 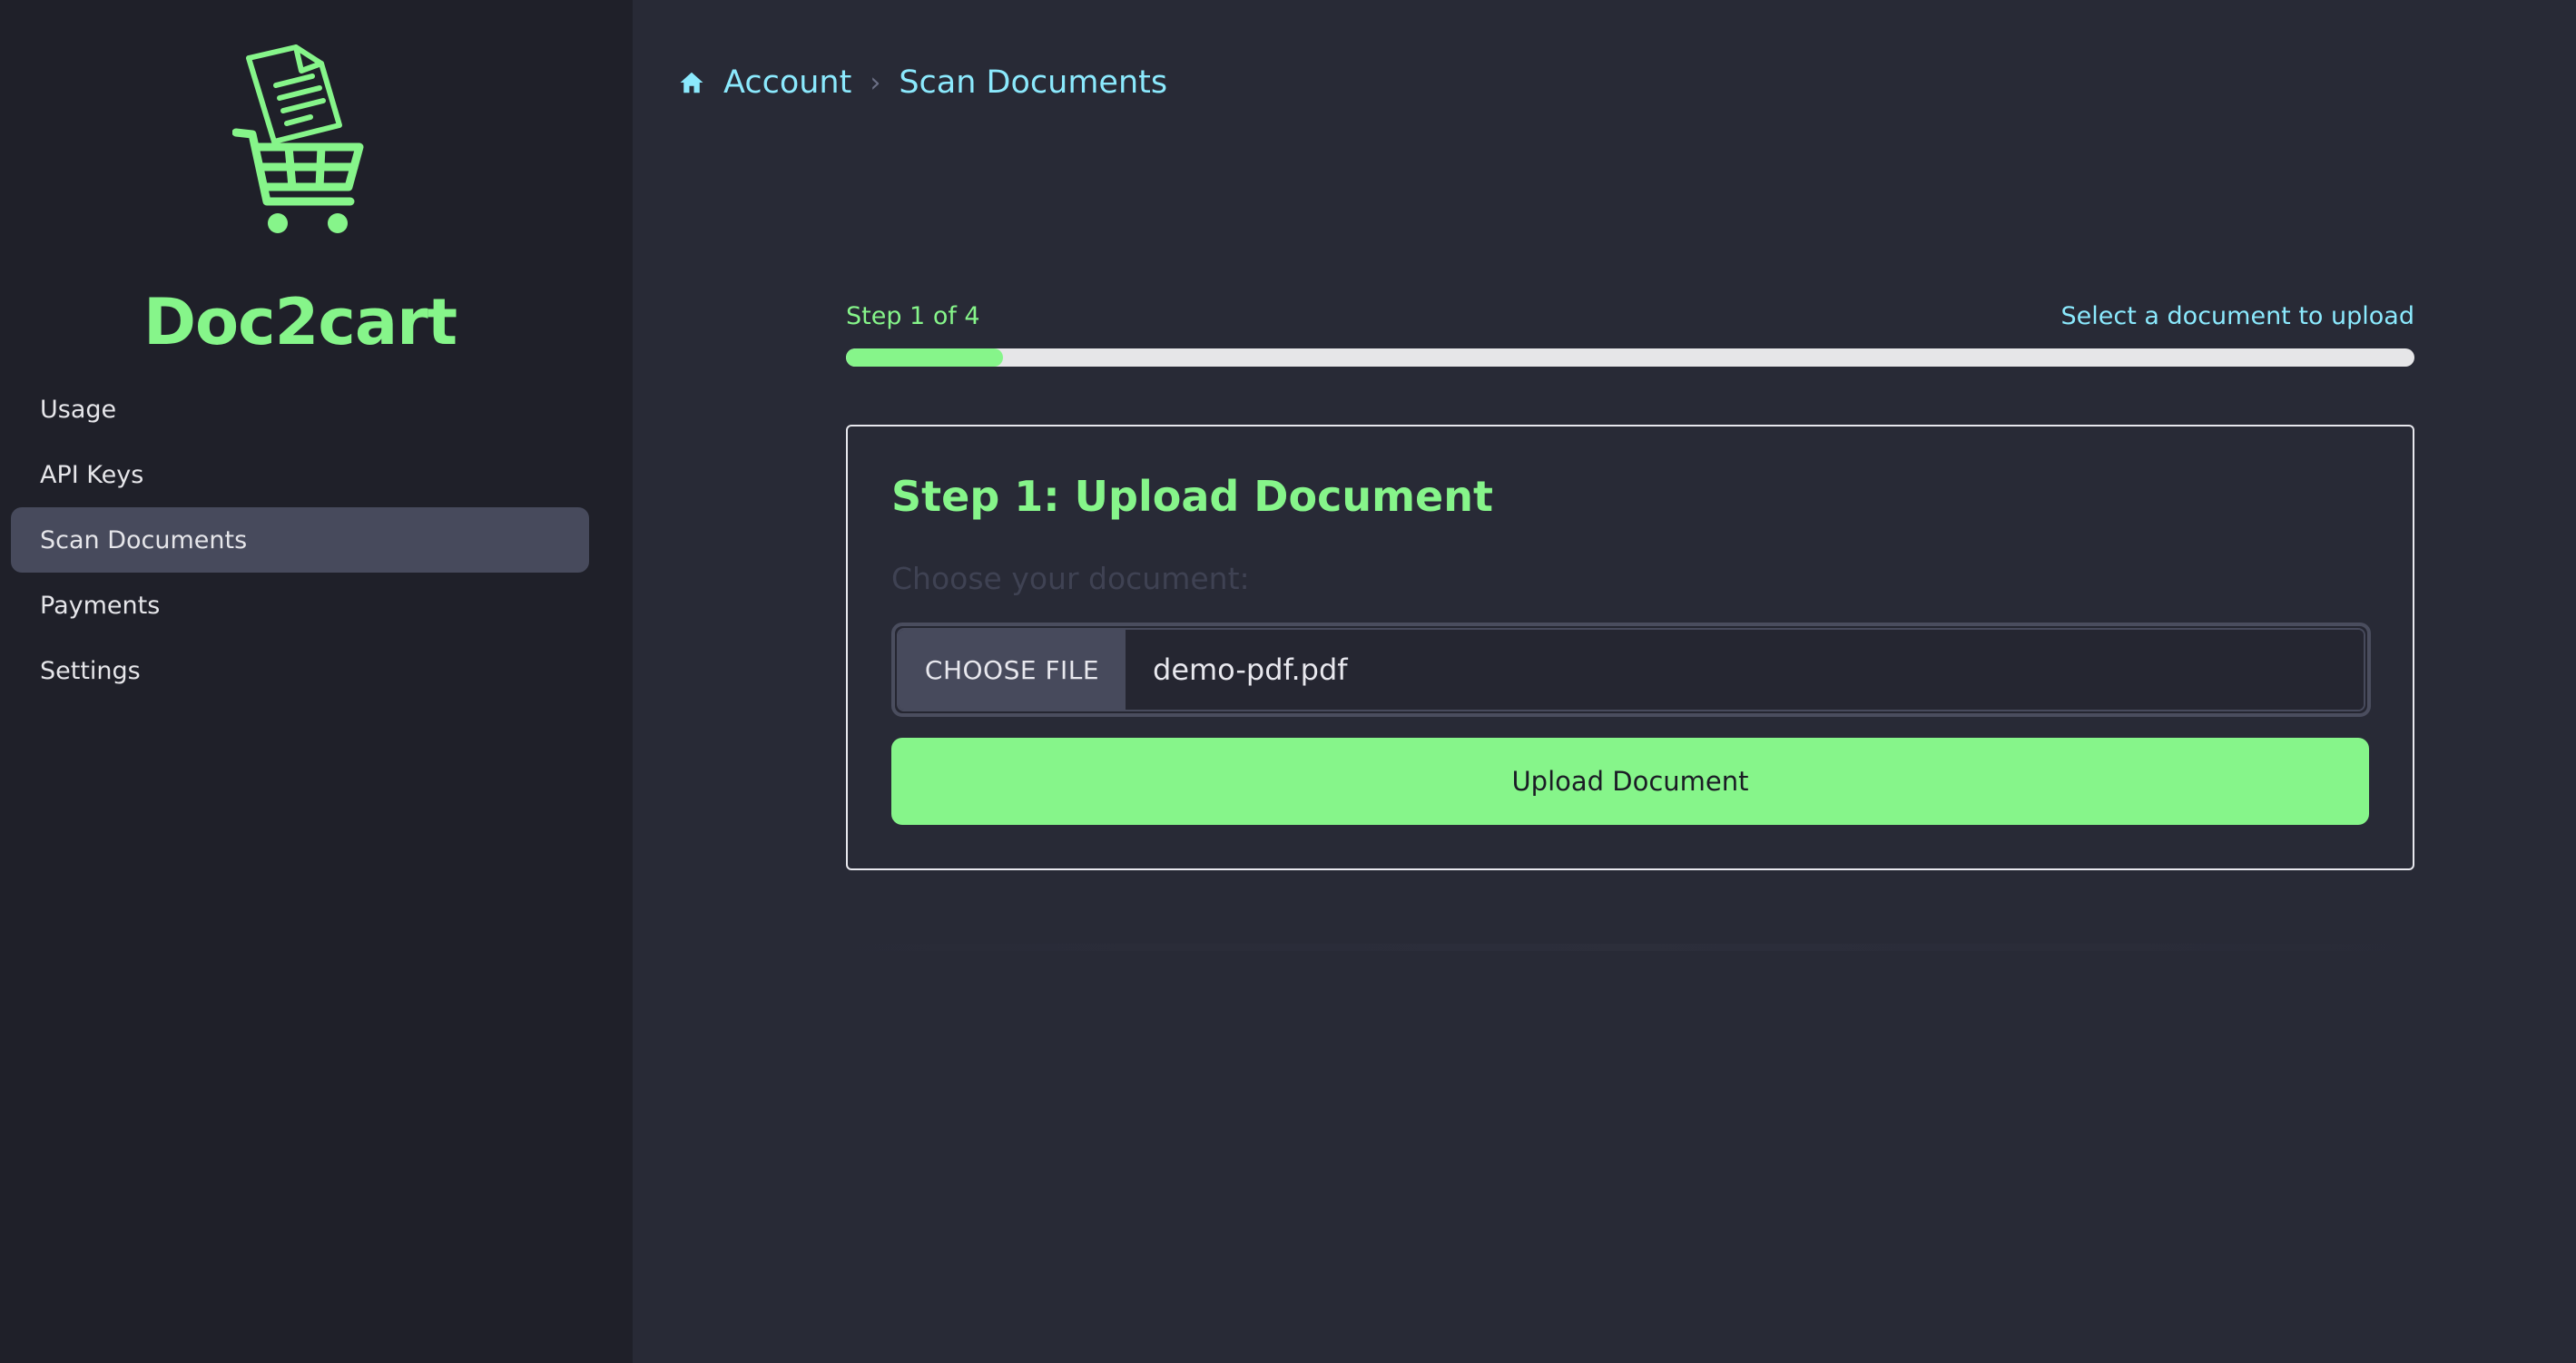 I want to click on breadcrumb: Account › Scan Documents, so click(x=922, y=83).